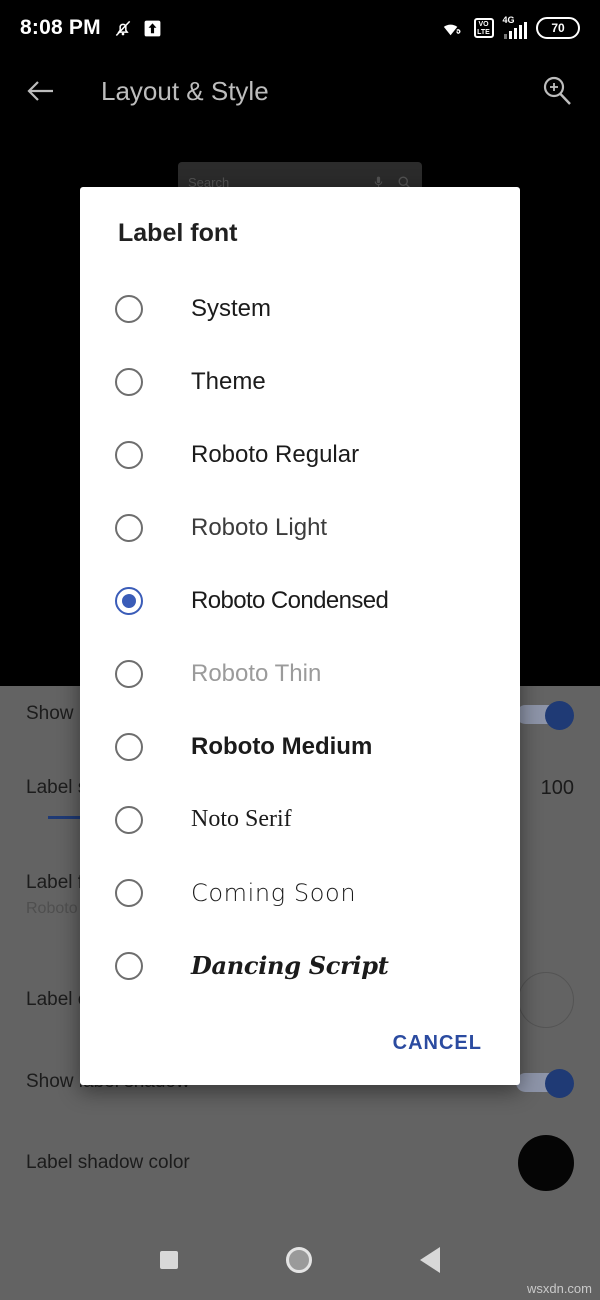 The height and width of the screenshot is (1300, 600). What do you see at coordinates (259, 527) in the screenshot?
I see `font-option-label: Roboto Light` at bounding box center [259, 527].